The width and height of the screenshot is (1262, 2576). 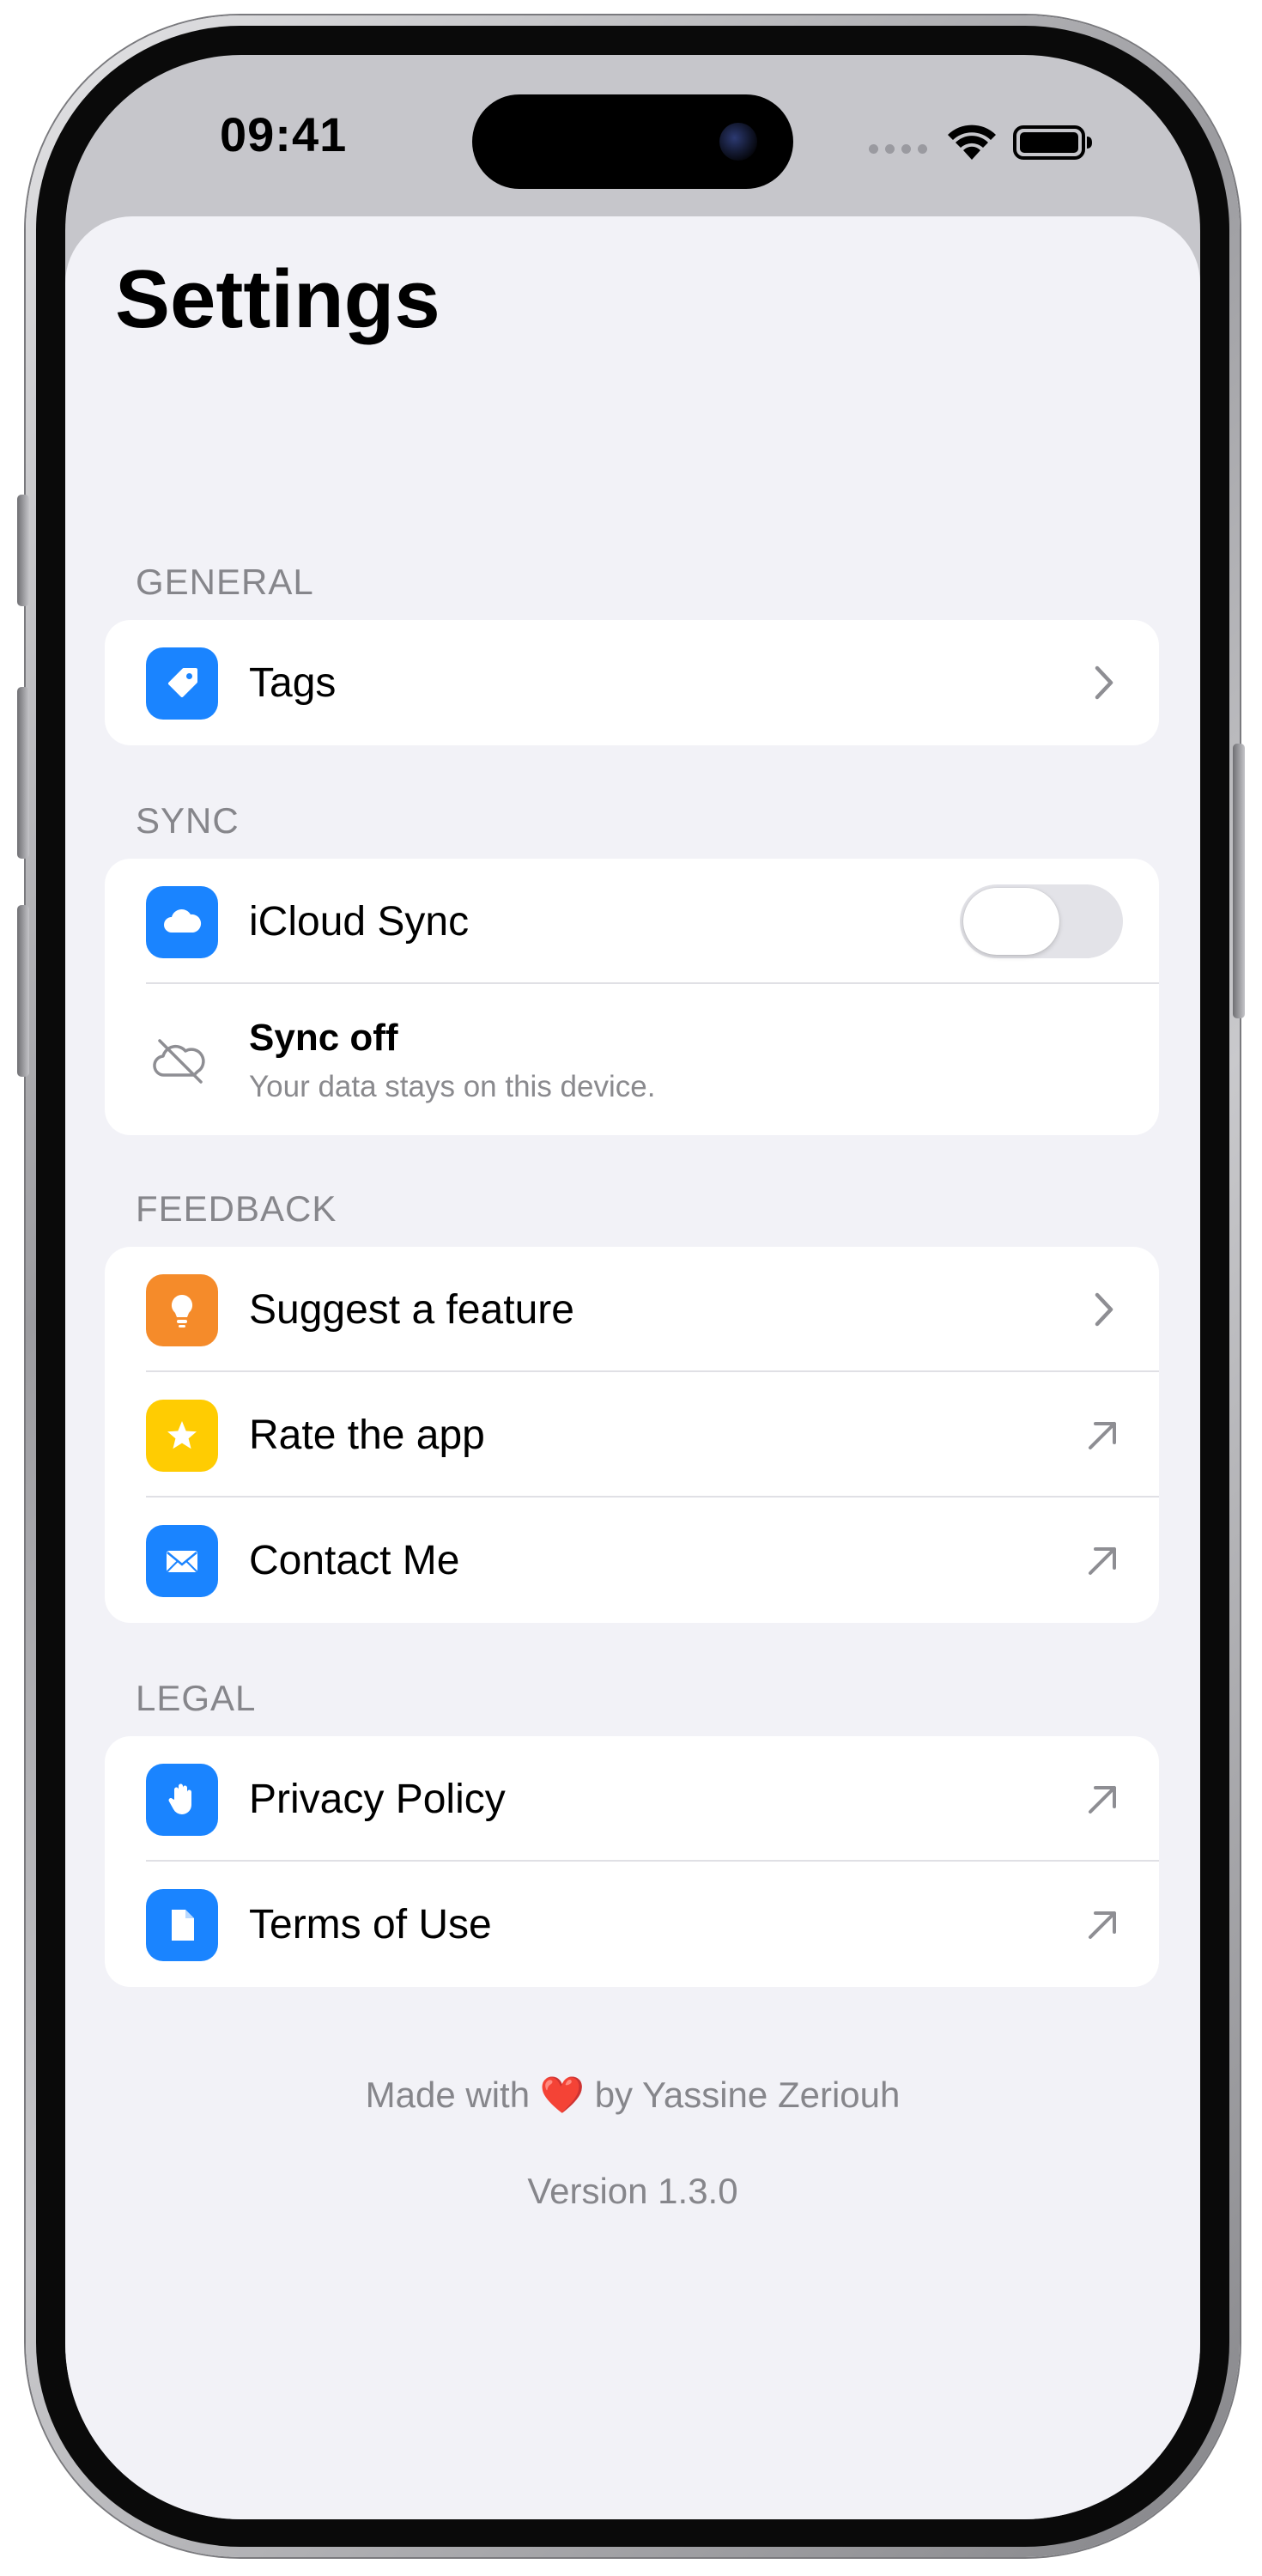 I want to click on battery-icon, so click(x=1052, y=143).